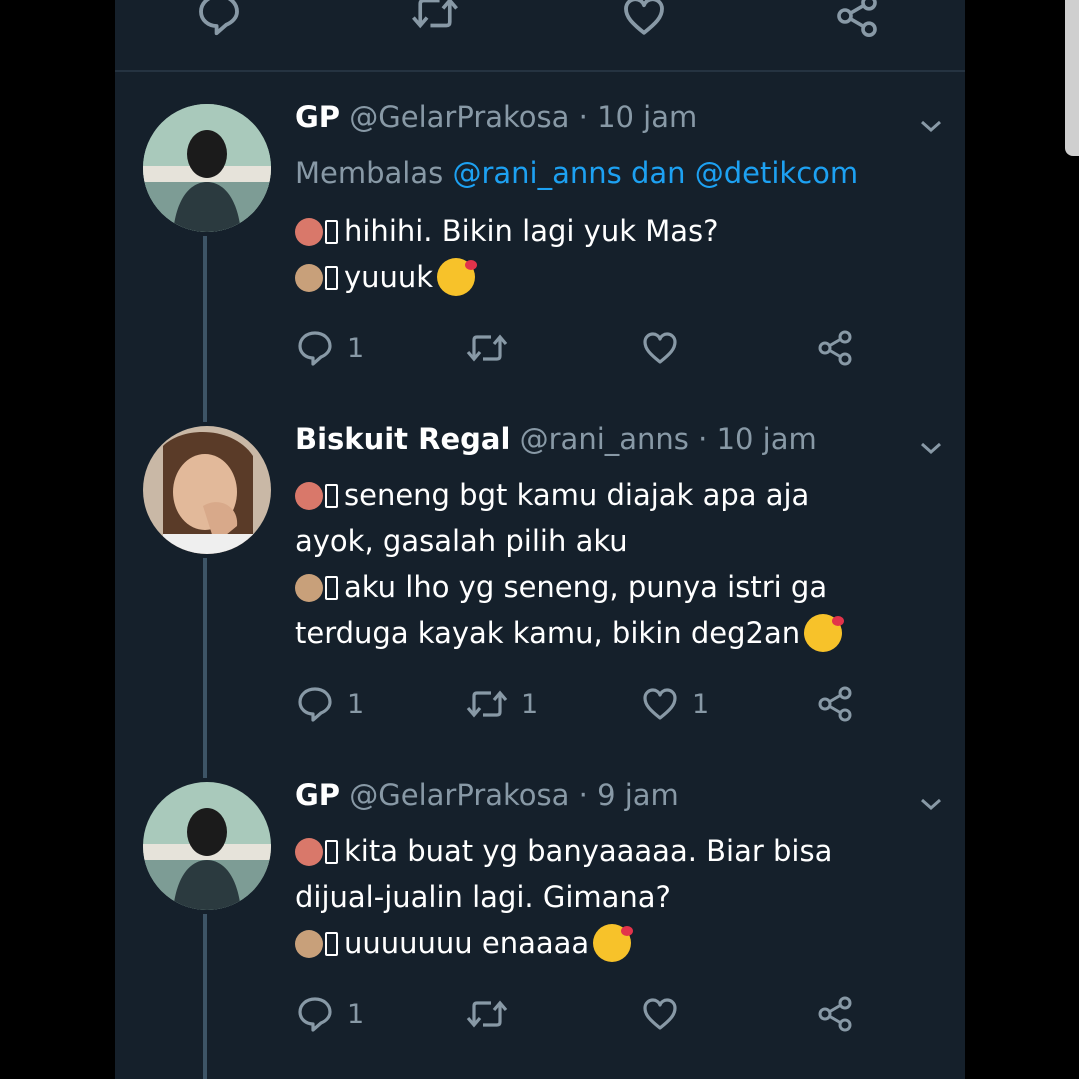 Image resolution: width=1079 pixels, height=1079 pixels. What do you see at coordinates (461, 541) in the screenshot?
I see `tweet-line: ayok, gasalah pilih aku` at bounding box center [461, 541].